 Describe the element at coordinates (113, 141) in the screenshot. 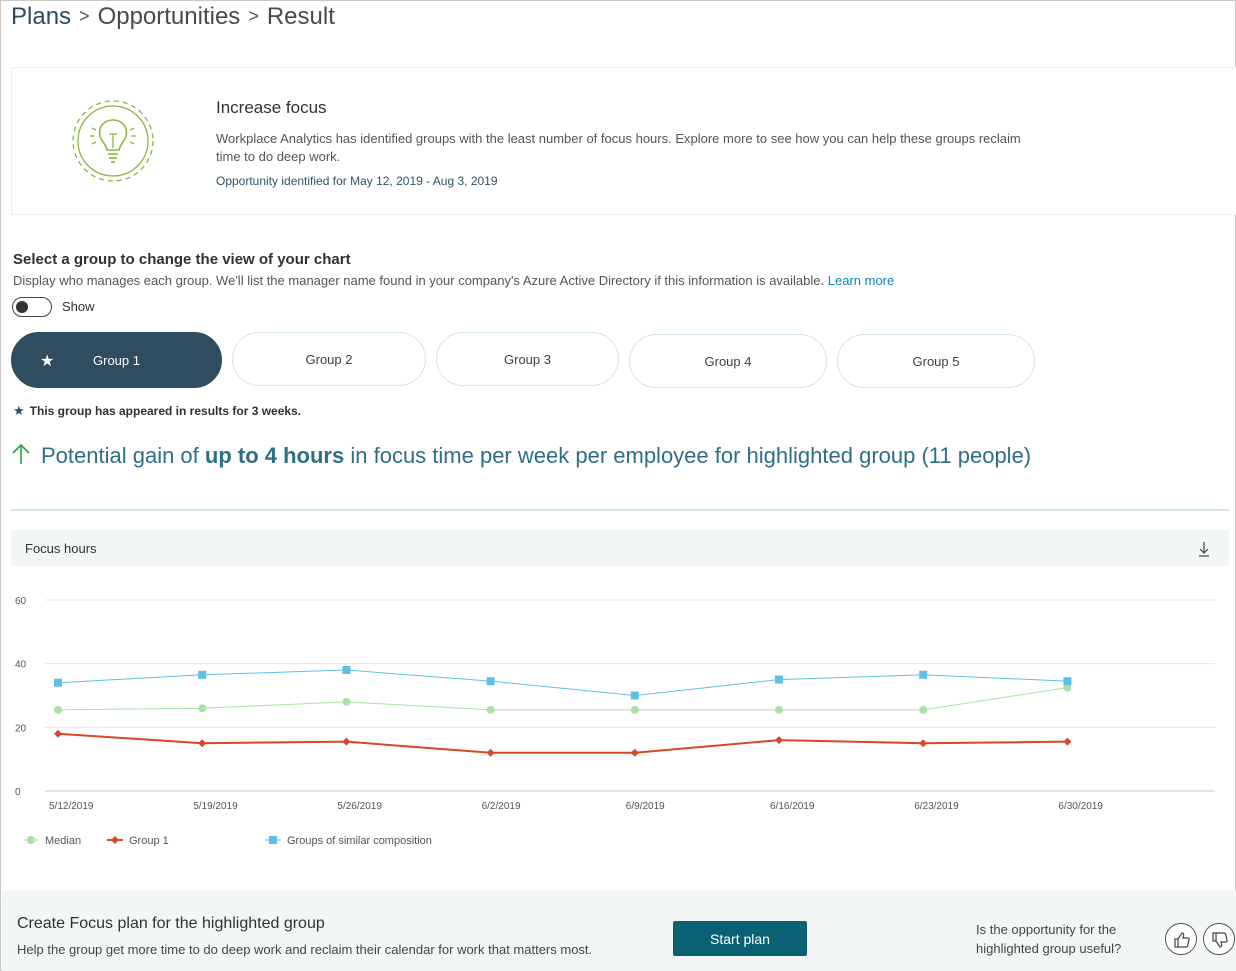

I see `lightbulb-icon` at that location.